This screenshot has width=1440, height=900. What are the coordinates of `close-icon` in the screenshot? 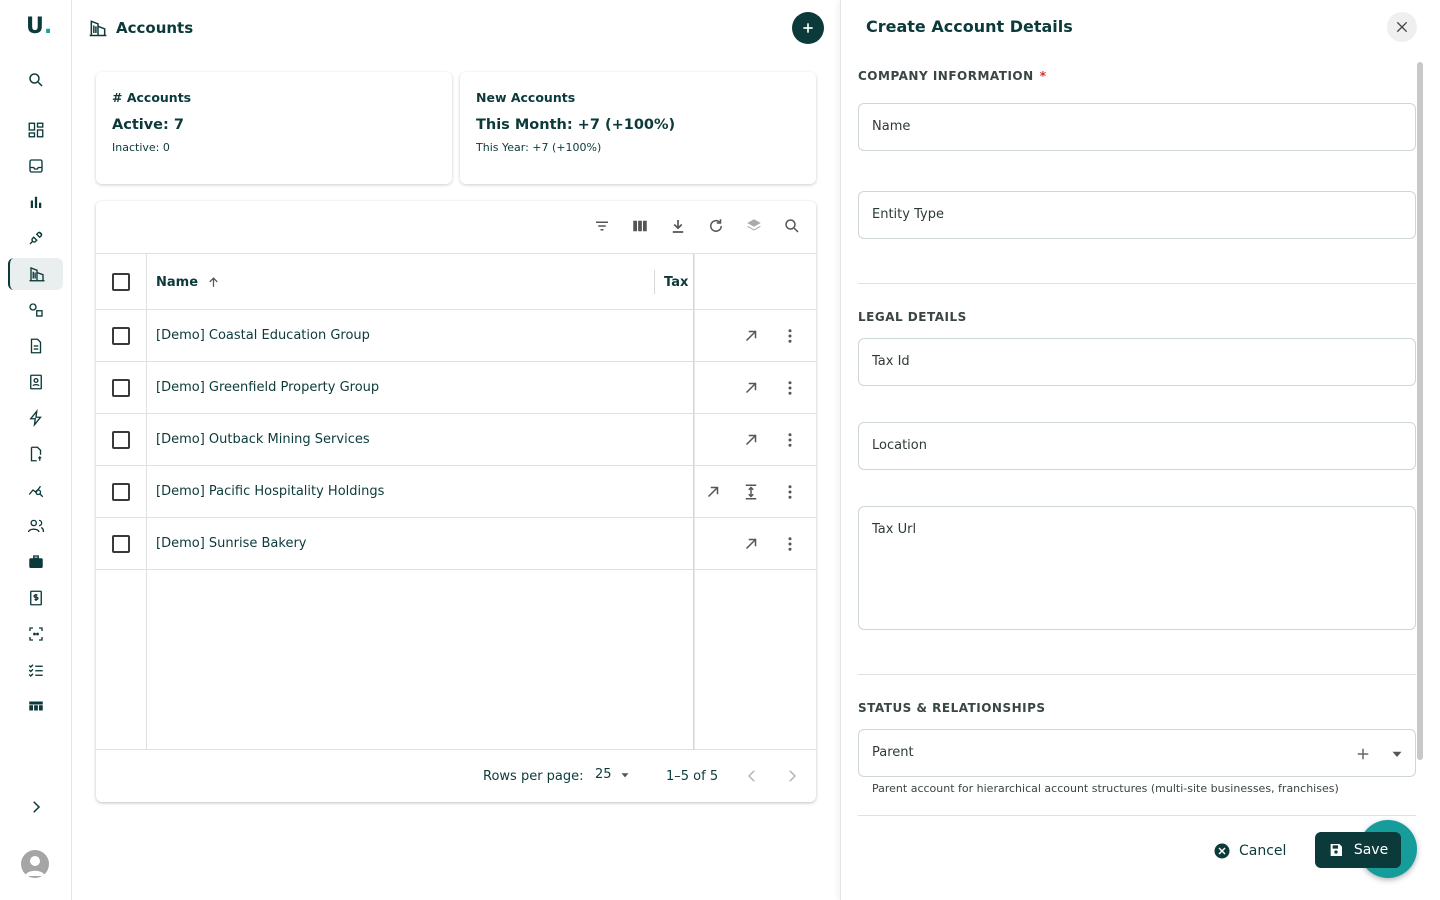 It's located at (1402, 27).